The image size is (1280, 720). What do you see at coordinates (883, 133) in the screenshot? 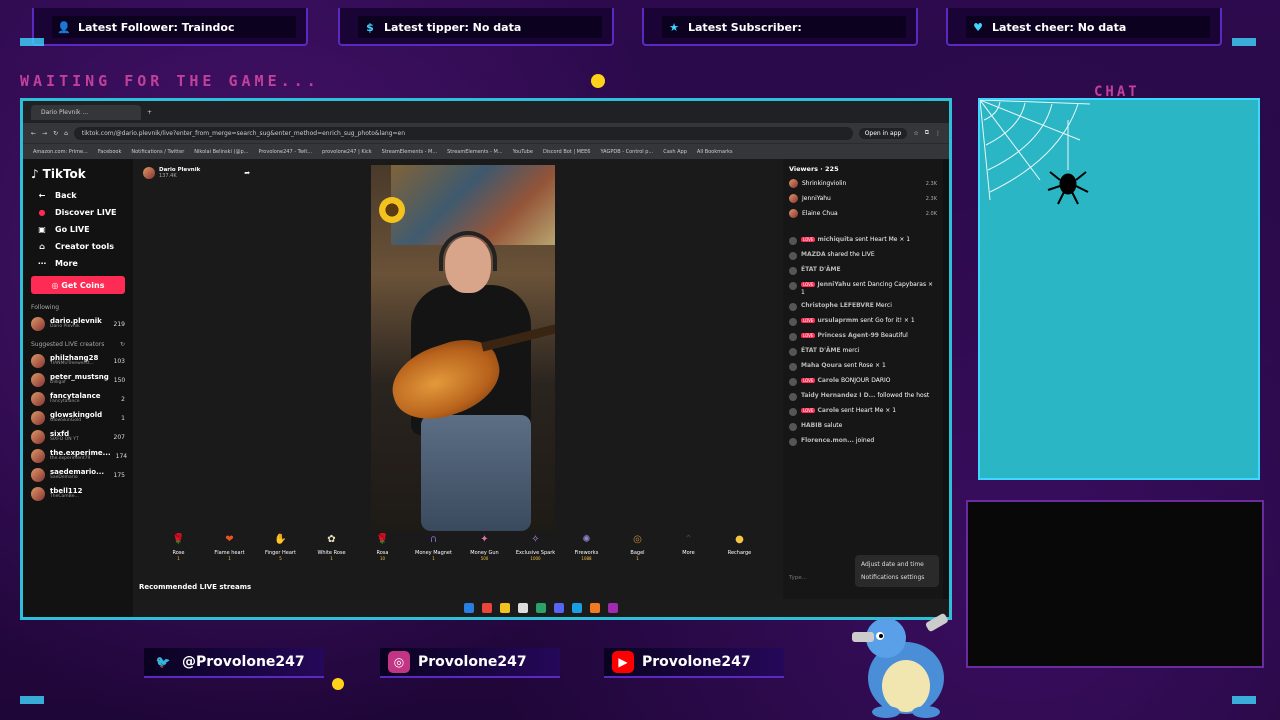
I see `open-in-app-button: Open in app` at bounding box center [883, 133].